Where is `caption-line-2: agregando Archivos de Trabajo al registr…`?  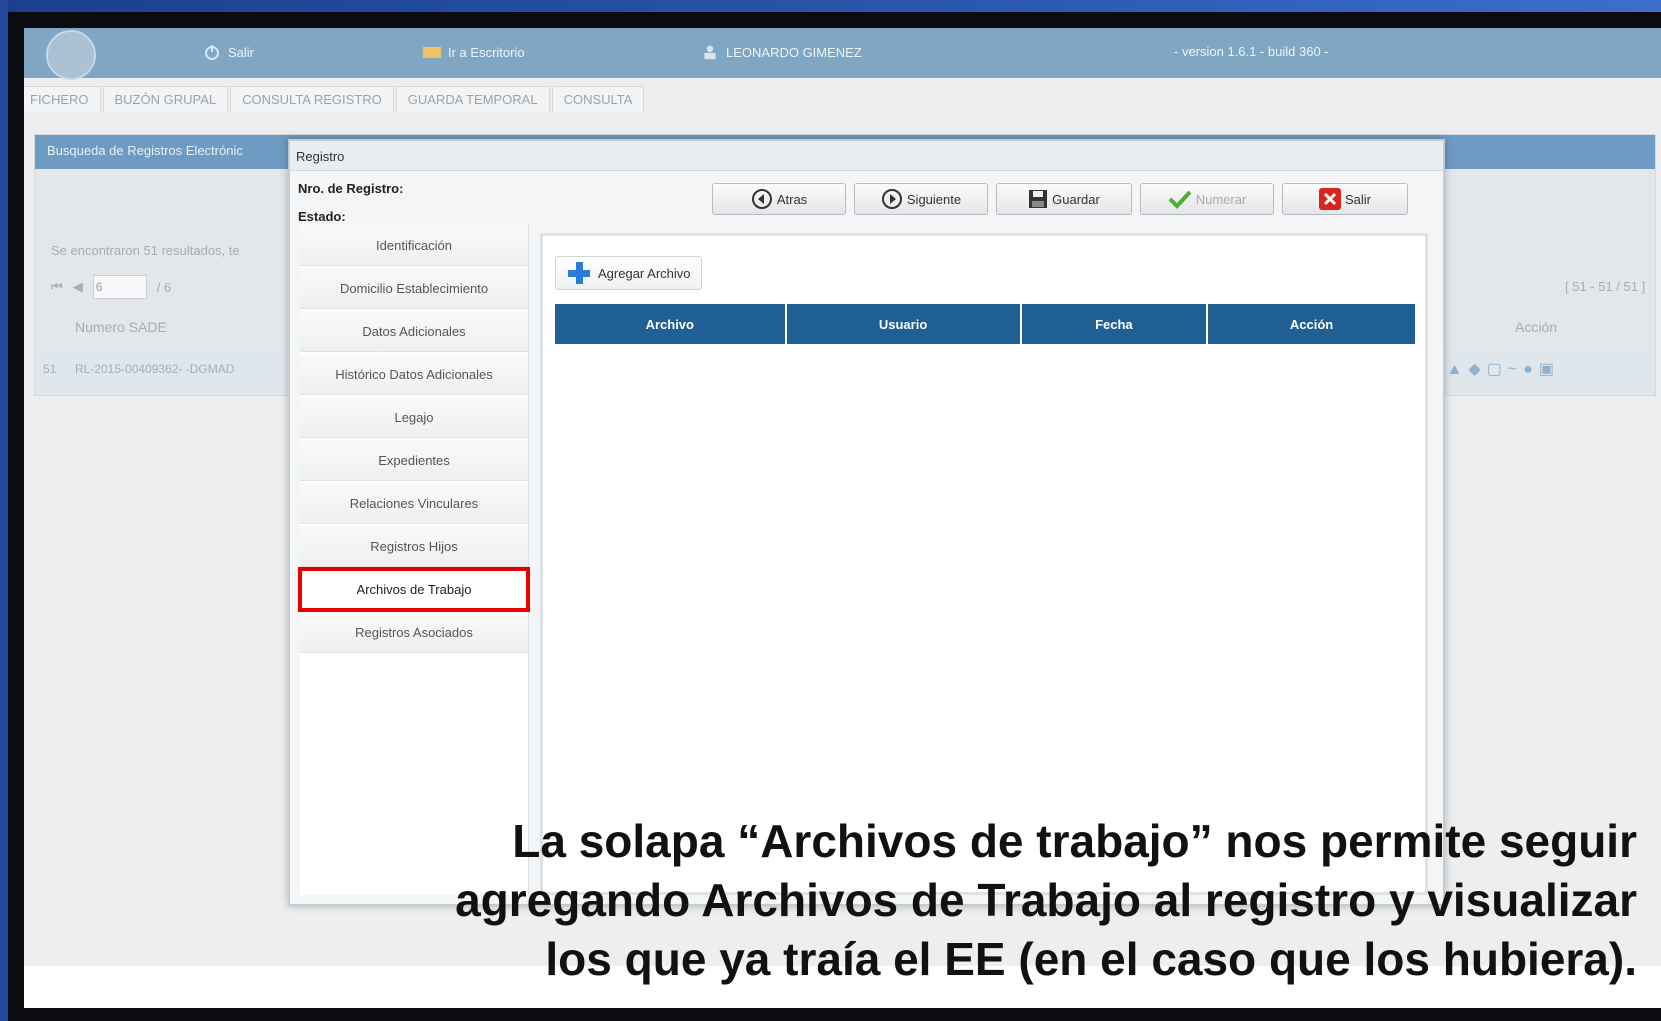
caption-line-2: agregando Archivos de Trabajo al registr… is located at coordinates (1046, 900).